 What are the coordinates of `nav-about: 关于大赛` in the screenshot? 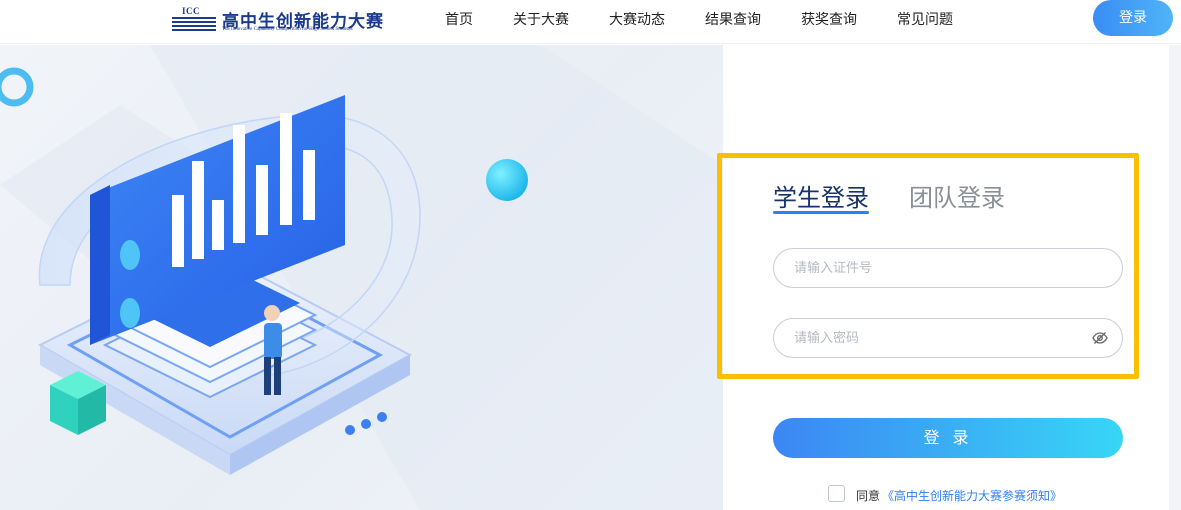 It's located at (541, 19).